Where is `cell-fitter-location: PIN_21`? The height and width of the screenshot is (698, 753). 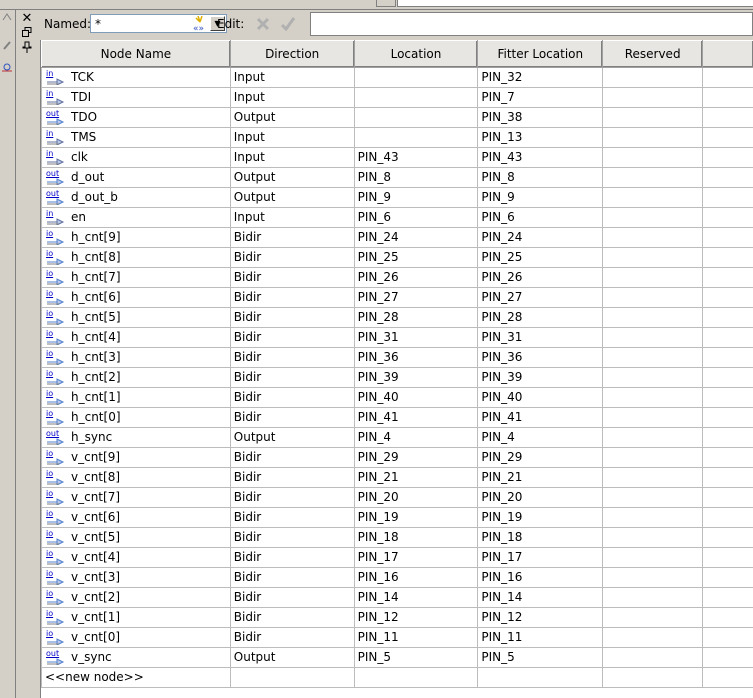 cell-fitter-location: PIN_21 is located at coordinates (540, 477).